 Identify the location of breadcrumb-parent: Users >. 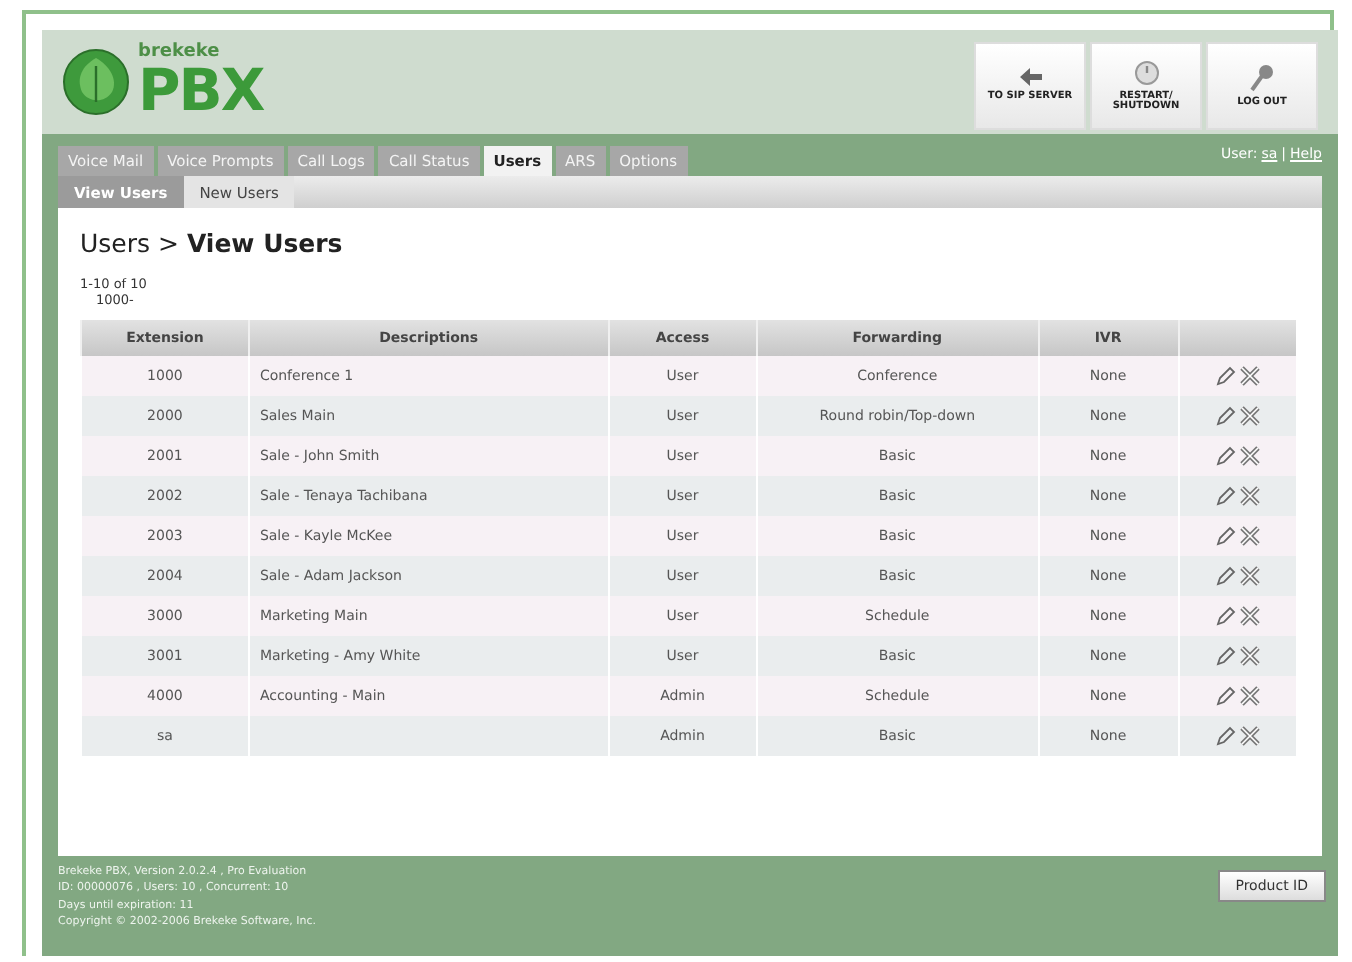
(129, 243).